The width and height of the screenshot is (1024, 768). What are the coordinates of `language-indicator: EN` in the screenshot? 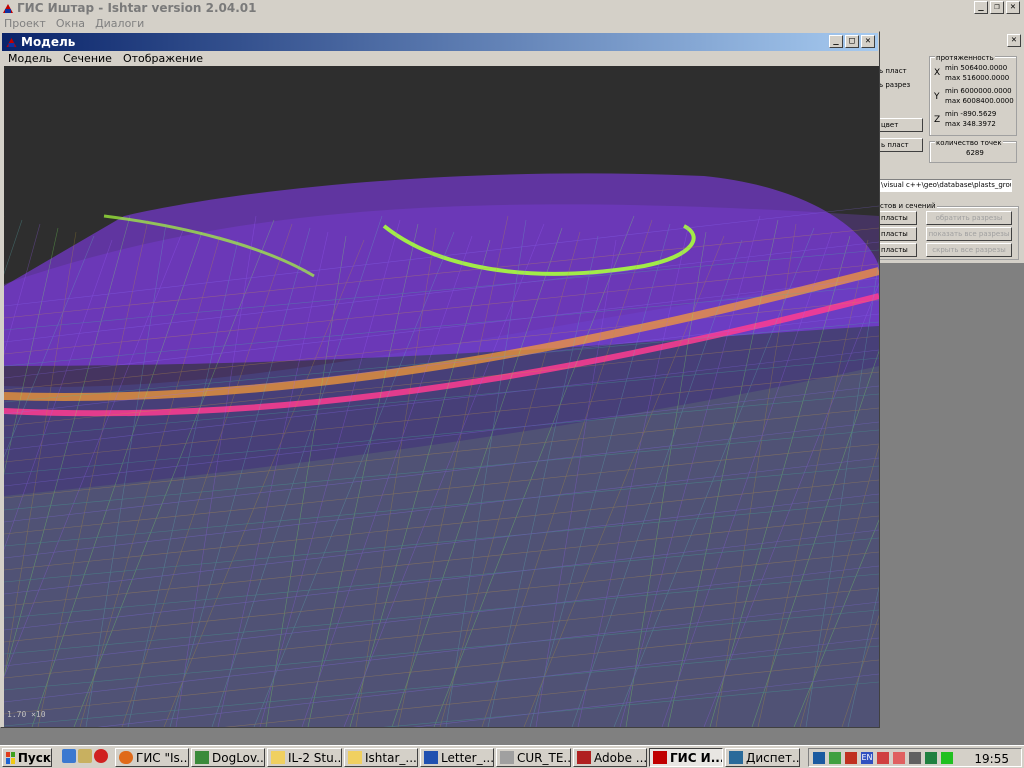 It's located at (867, 758).